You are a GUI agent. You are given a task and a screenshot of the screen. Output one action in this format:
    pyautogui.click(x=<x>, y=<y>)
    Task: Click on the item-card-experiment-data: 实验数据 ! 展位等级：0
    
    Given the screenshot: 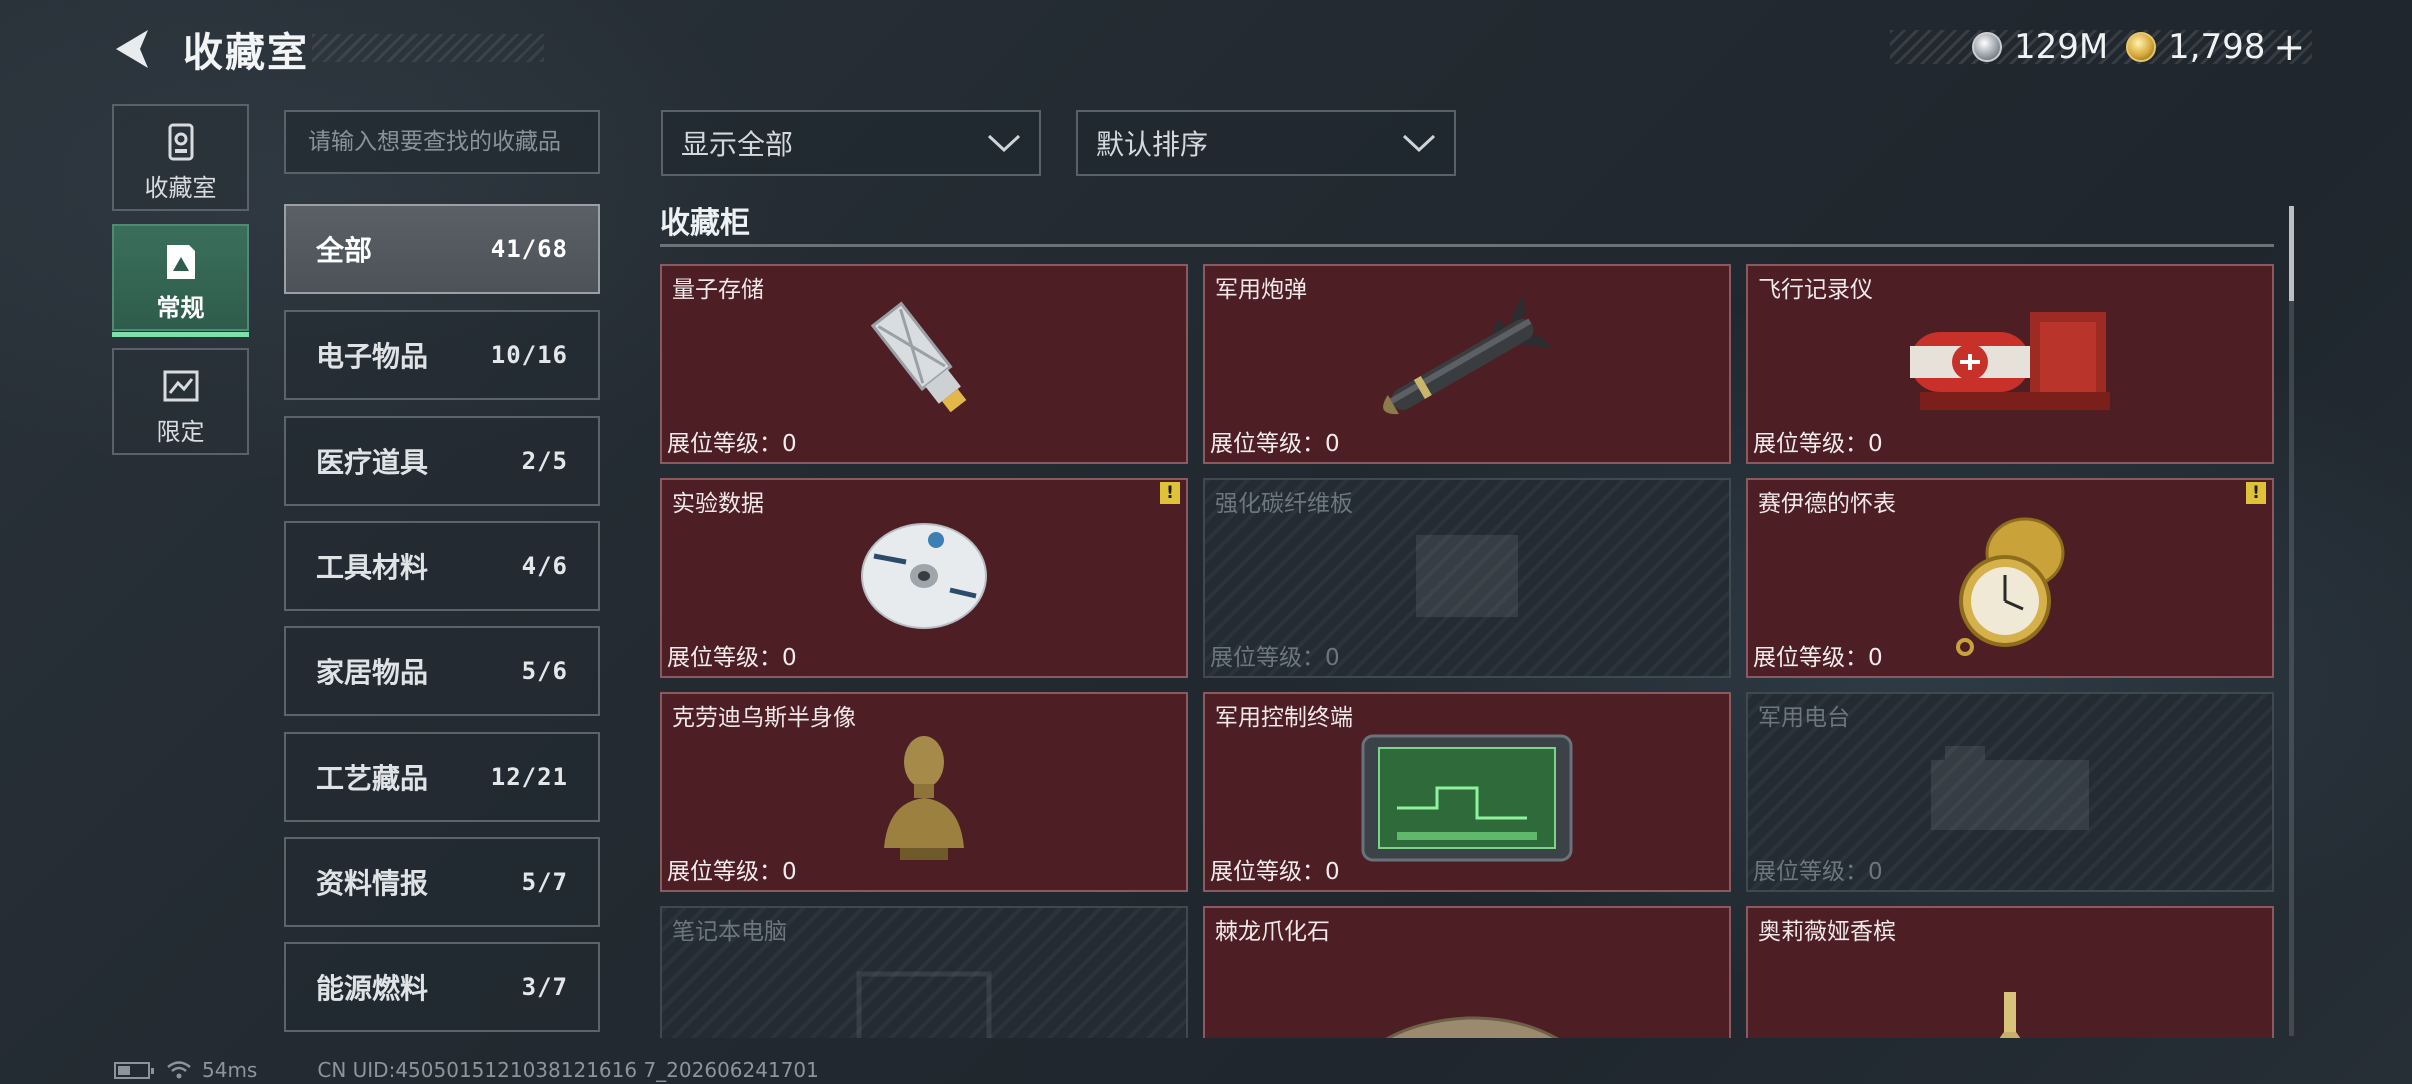 What is the action you would take?
    pyautogui.click(x=924, y=578)
    